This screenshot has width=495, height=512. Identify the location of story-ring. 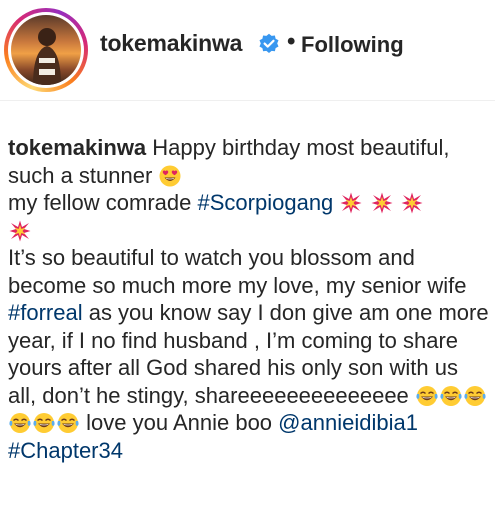
(46, 50).